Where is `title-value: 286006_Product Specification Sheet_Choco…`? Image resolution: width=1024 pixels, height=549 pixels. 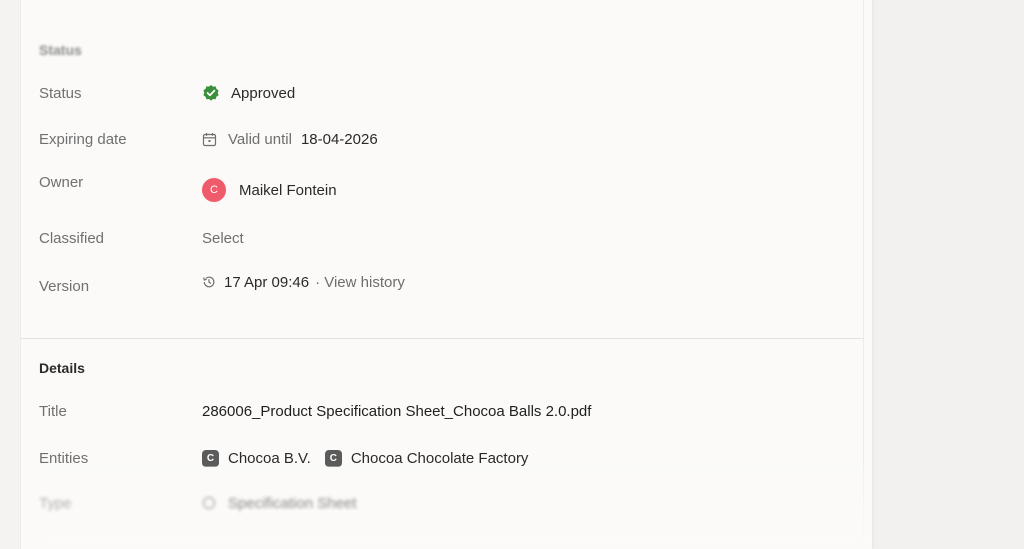
title-value: 286006_Product Specification Sheet_Choco… is located at coordinates (396, 411).